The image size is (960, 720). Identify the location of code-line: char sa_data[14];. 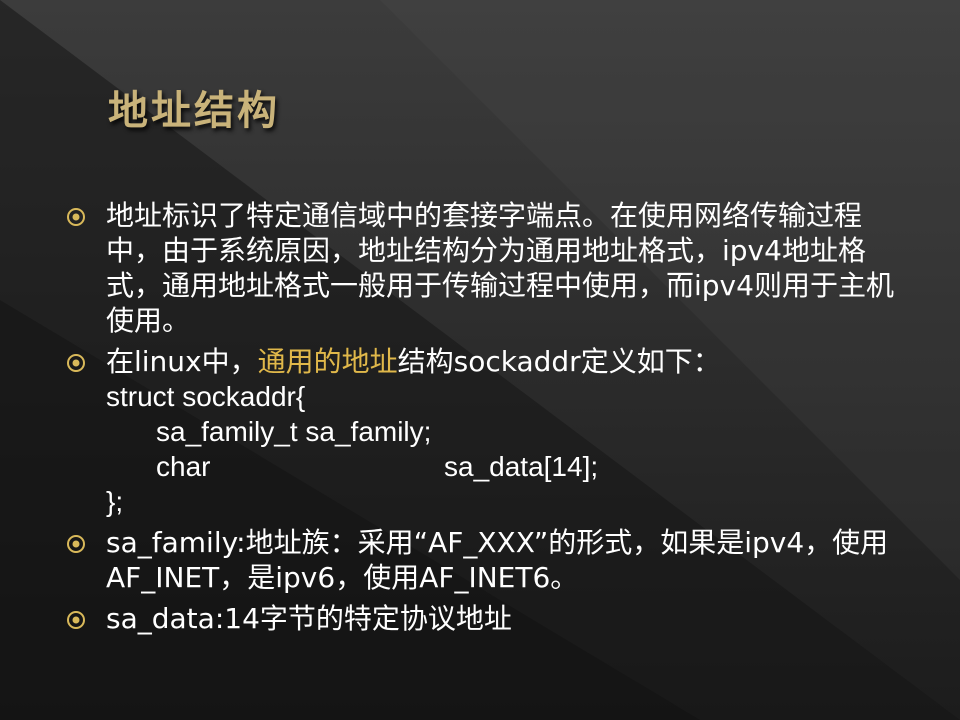
(510, 466).